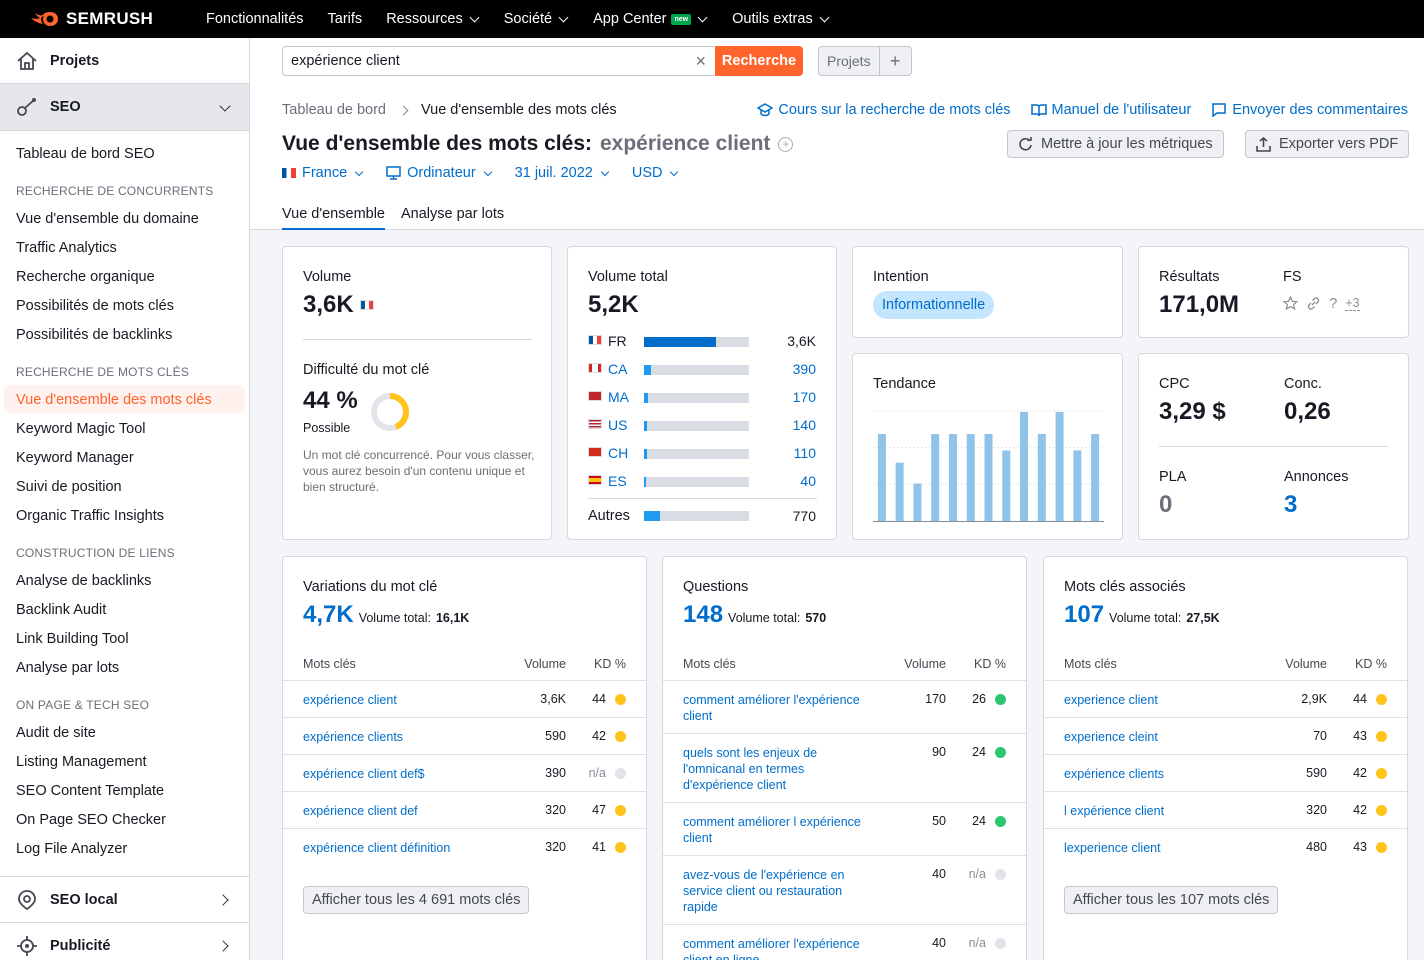 This screenshot has height=960, width=1424. Describe the element at coordinates (124, 61) in the screenshot. I see `sidebar-item-projects: Projets` at that location.